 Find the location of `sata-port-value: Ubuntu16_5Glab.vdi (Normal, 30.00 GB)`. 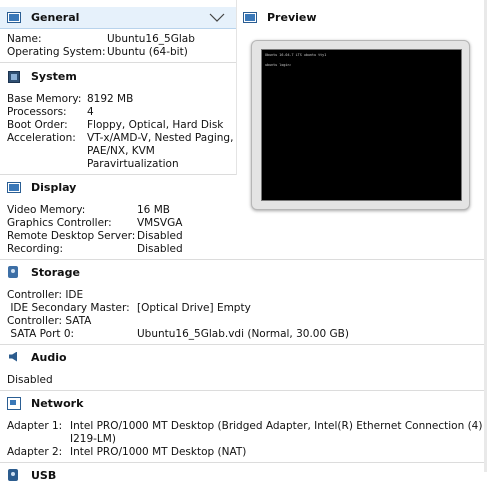

sata-port-value: Ubuntu16_5Glab.vdi (Normal, 30.00 GB) is located at coordinates (243, 334).